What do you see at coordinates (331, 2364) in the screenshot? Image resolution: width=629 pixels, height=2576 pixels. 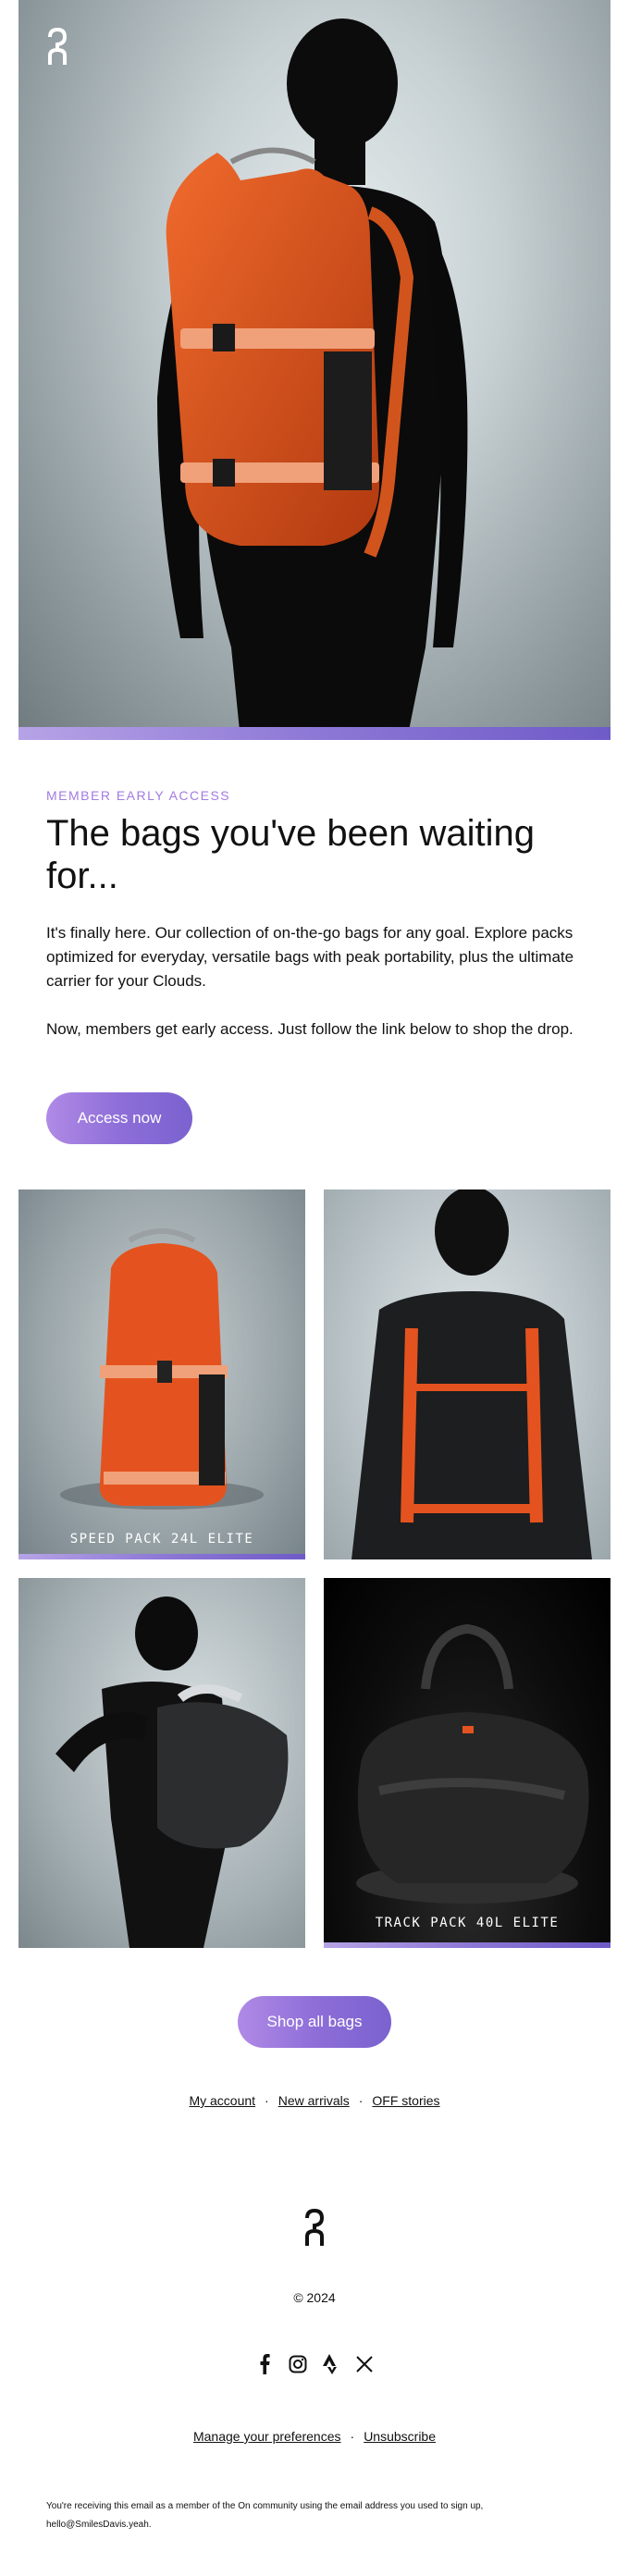 I see `strava-icon` at bounding box center [331, 2364].